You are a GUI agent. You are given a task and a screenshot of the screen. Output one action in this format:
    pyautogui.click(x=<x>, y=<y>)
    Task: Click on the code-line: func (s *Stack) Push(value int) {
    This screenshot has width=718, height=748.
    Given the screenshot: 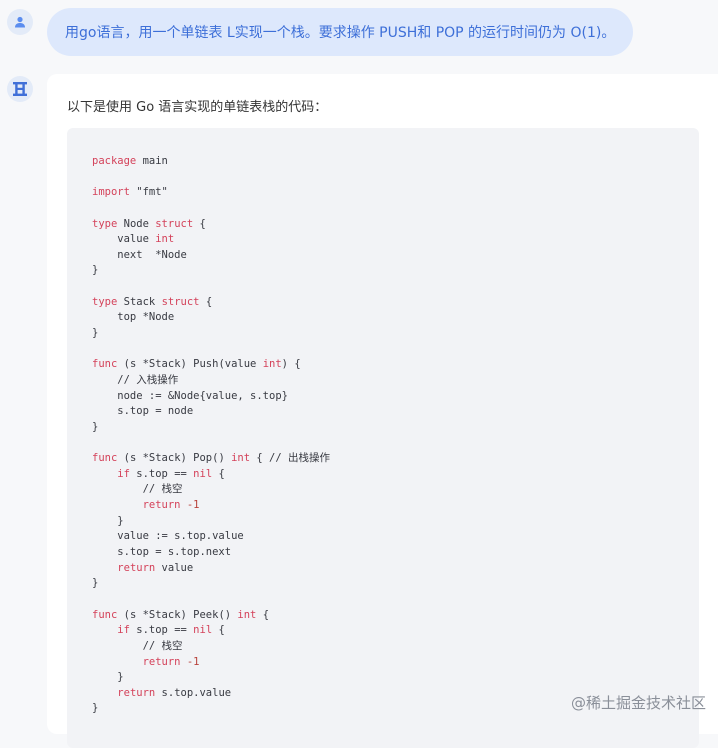 What is the action you would take?
    pyautogui.click(x=211, y=365)
    